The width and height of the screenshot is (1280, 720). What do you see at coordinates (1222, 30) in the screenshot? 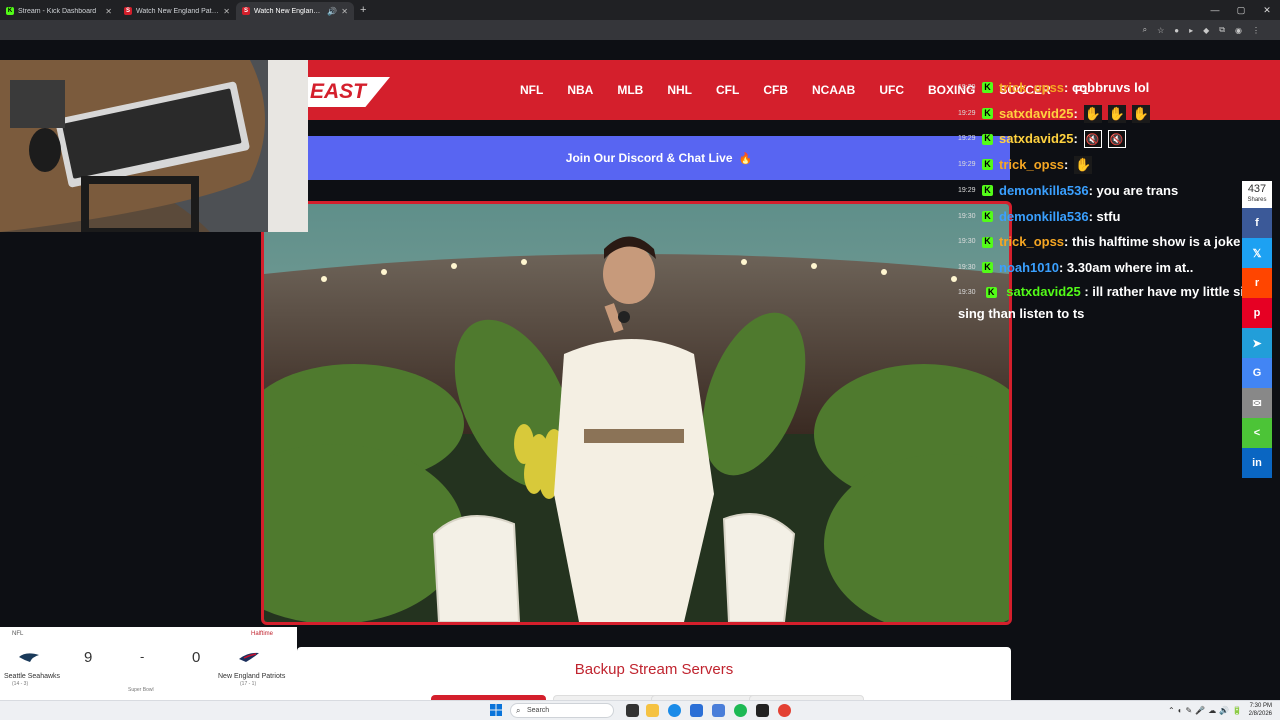
I see `extensions-puzzle-icon: ⧉` at bounding box center [1222, 30].